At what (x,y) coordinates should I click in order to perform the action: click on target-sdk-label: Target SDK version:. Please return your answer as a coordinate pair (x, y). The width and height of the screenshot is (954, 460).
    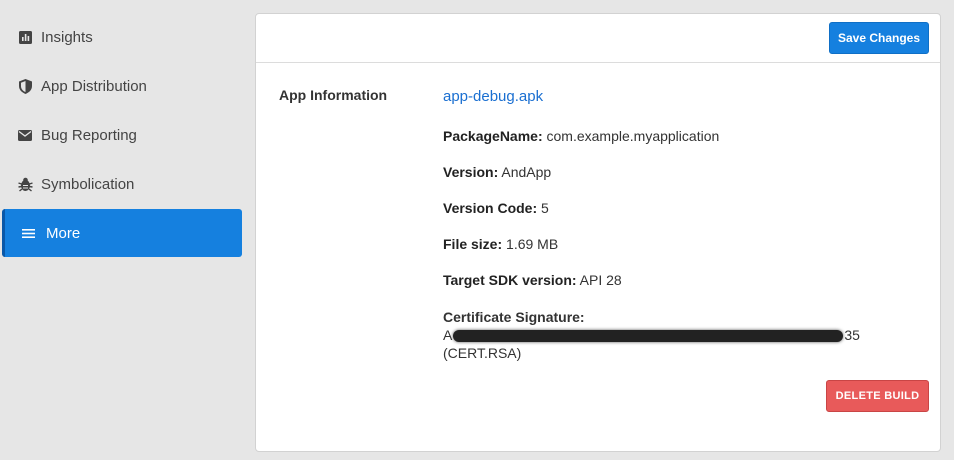
    Looking at the image, I should click on (510, 280).